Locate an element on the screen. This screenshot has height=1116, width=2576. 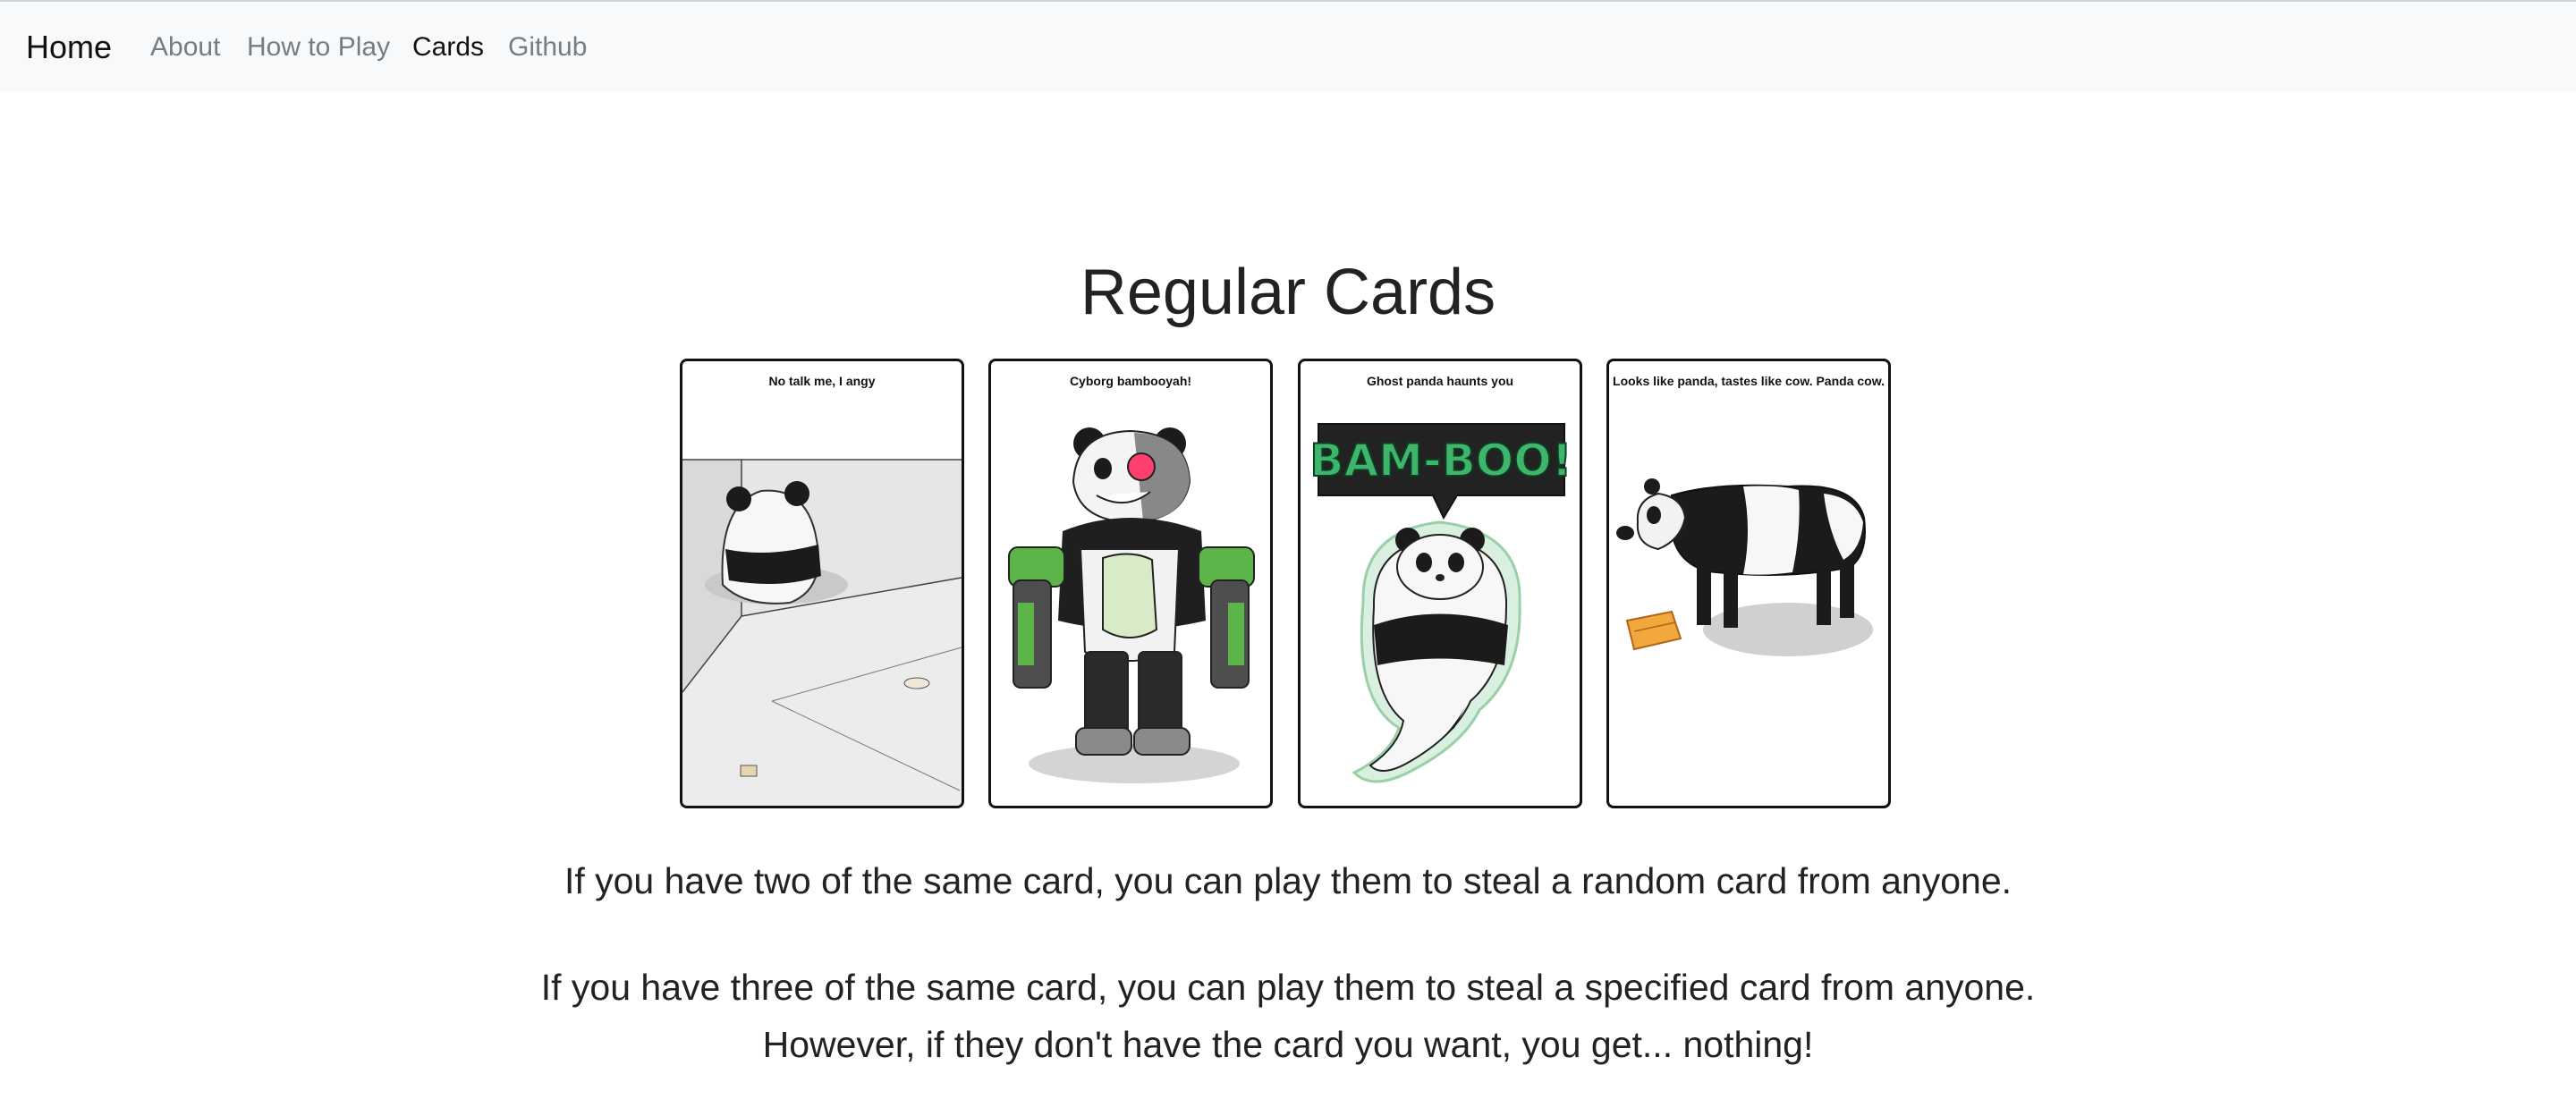
angry-panda-illustration is located at coordinates (822, 632).